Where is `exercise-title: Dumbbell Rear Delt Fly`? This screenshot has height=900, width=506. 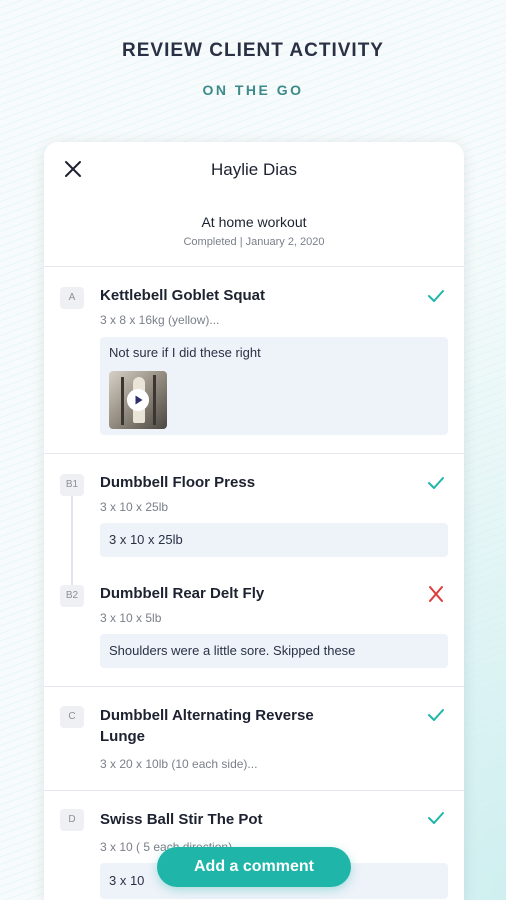 exercise-title: Dumbbell Rear Delt Fly is located at coordinates (225, 593).